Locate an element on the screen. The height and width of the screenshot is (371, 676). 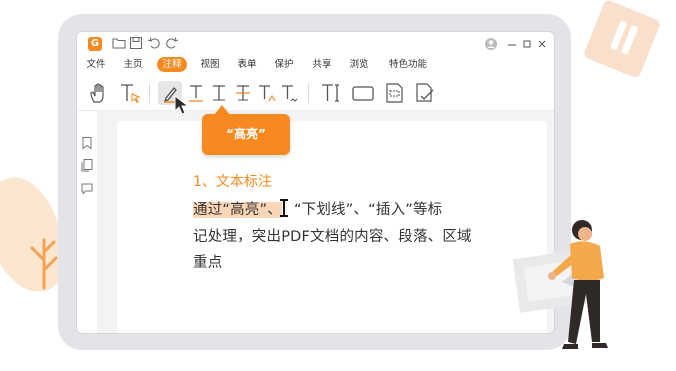
text-cursor-icon is located at coordinates (284, 208).